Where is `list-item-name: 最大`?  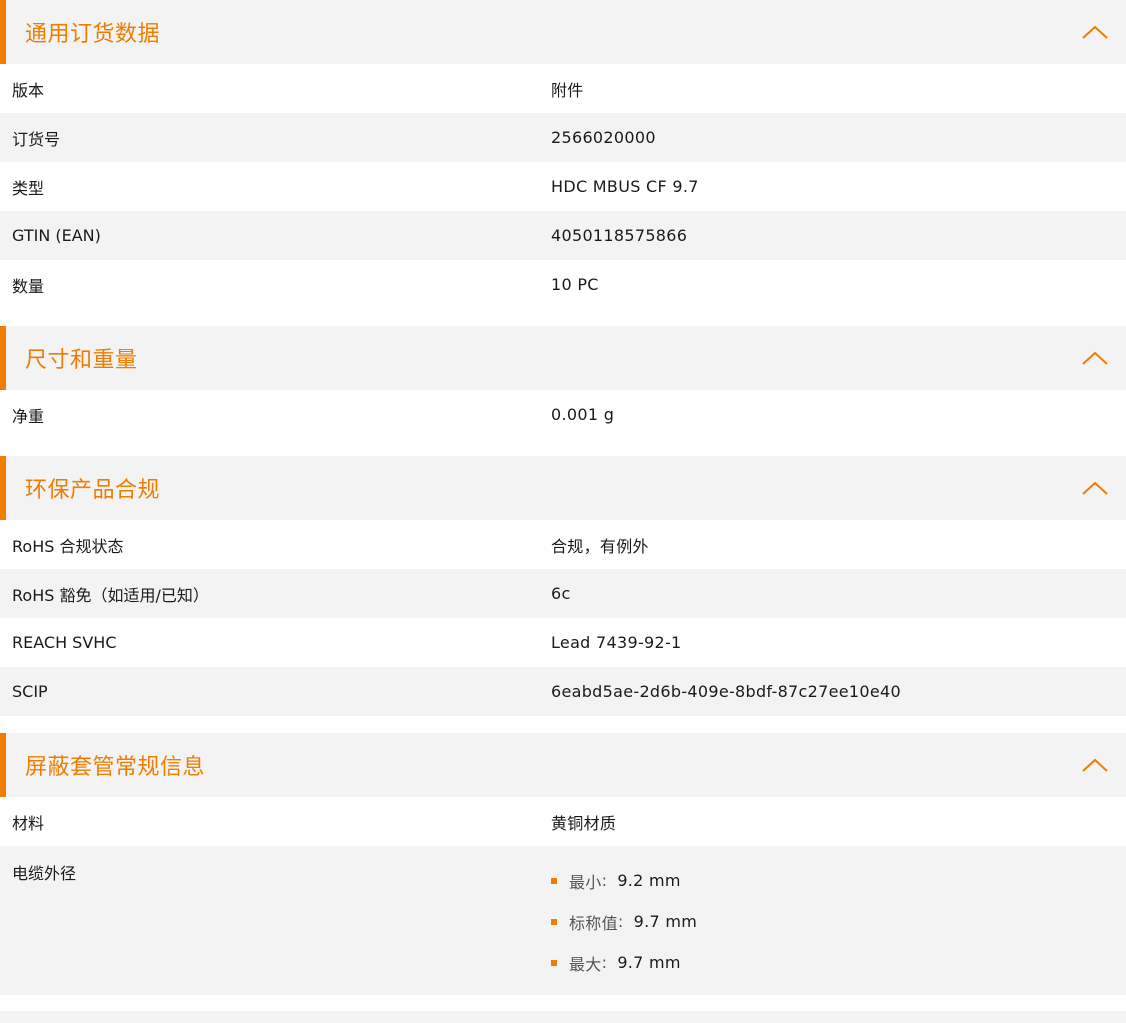 list-item-name: 最大 is located at coordinates (585, 964).